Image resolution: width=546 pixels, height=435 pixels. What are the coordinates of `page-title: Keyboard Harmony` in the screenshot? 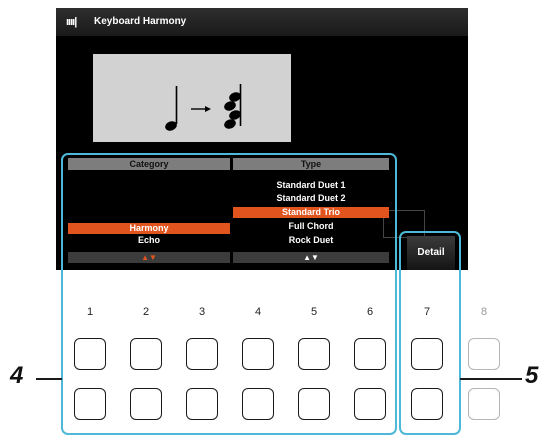 It's located at (140, 21).